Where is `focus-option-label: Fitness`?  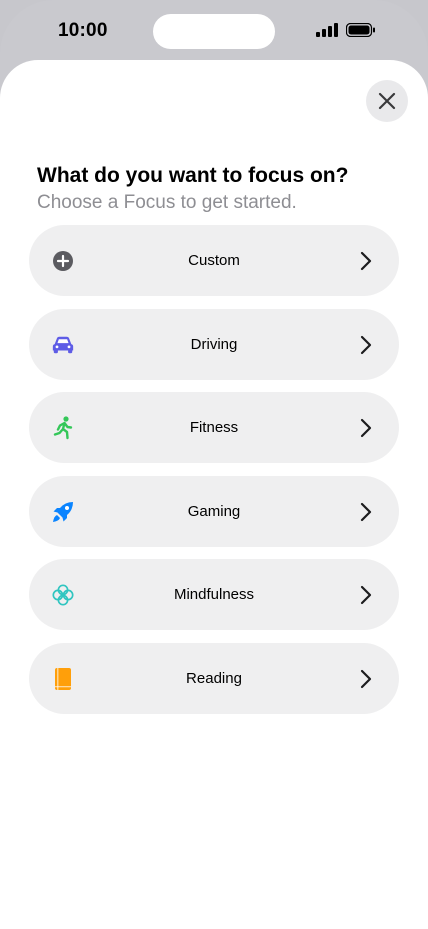 focus-option-label: Fitness is located at coordinates (214, 428).